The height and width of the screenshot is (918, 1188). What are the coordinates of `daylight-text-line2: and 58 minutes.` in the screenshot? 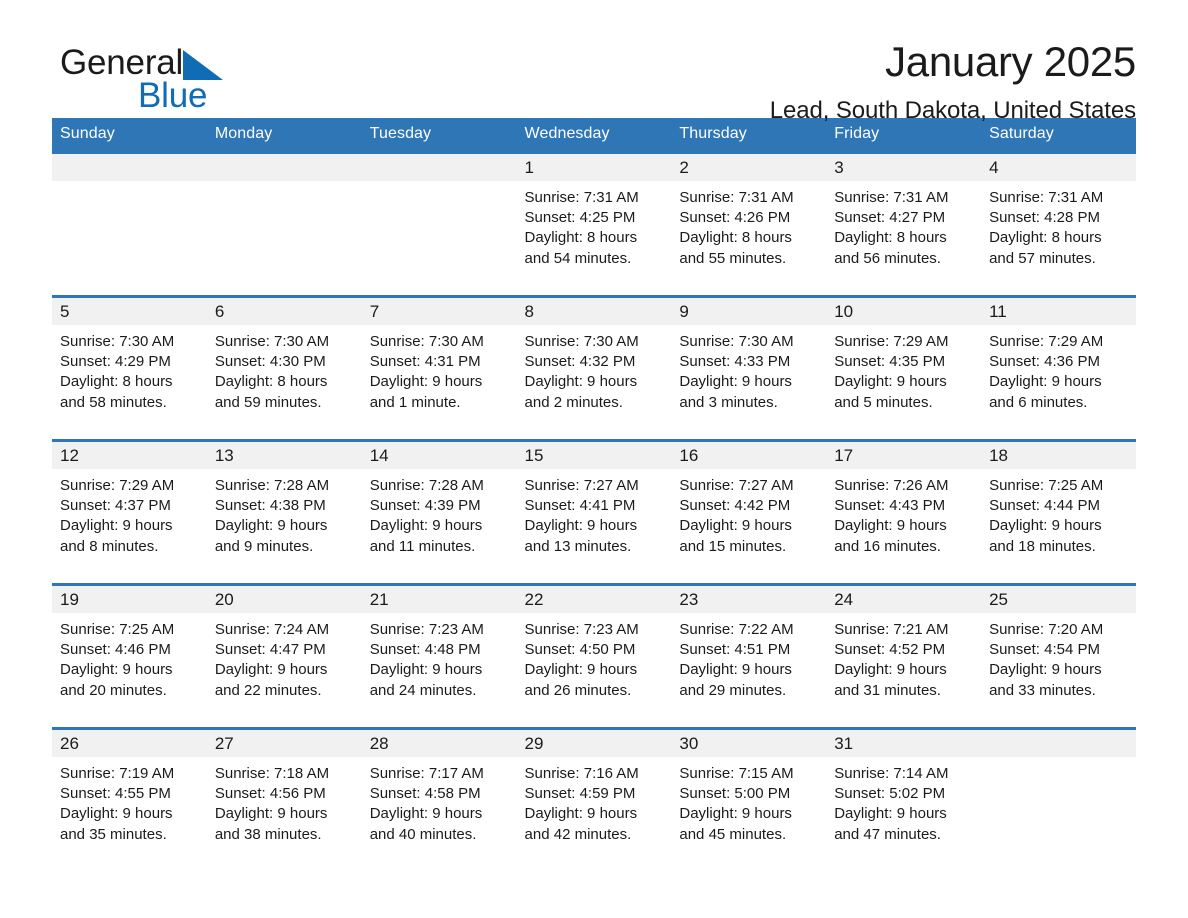 It's located at (113, 402).